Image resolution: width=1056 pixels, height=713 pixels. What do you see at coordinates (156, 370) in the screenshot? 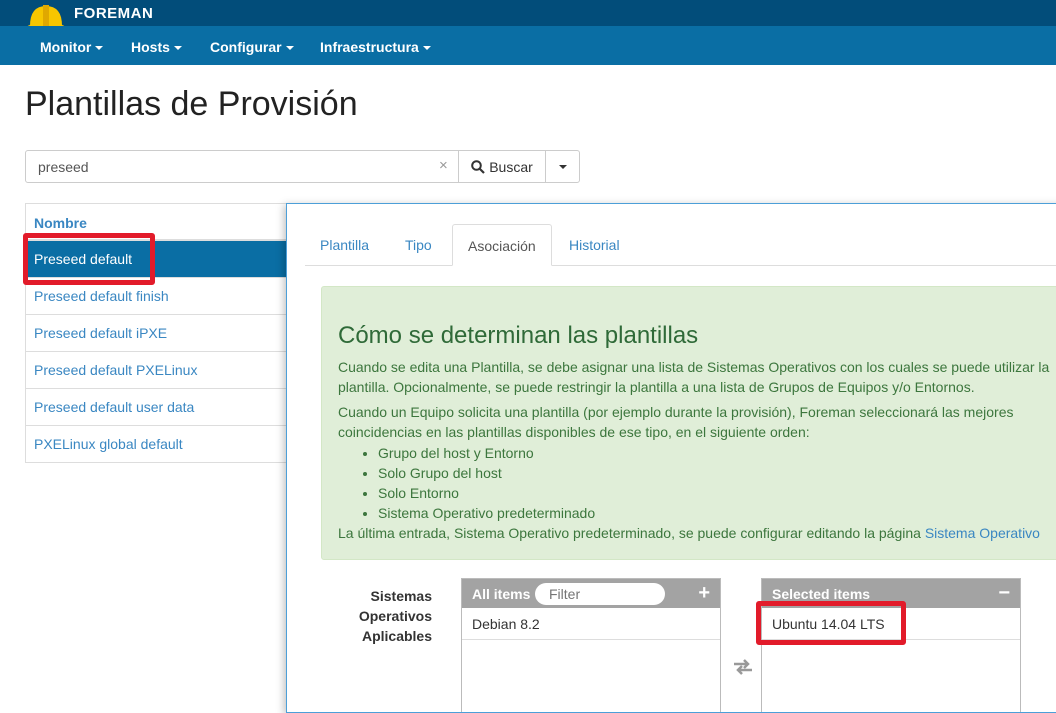
I see `list-item: Preseed default PXELinux` at bounding box center [156, 370].